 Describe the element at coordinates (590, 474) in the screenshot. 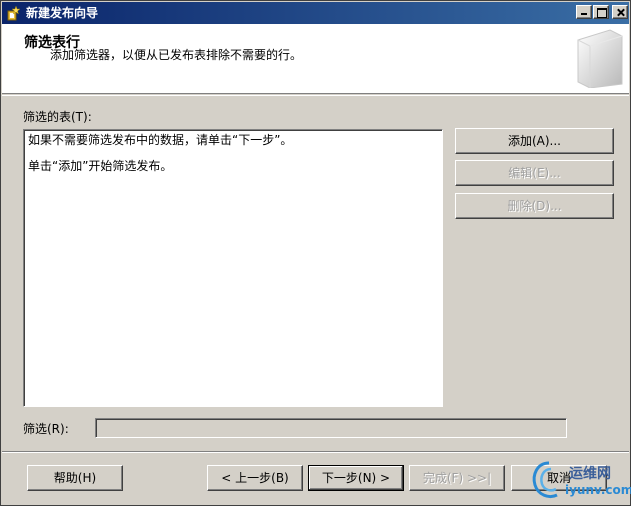

I see `watermark-name: 运维网` at that location.